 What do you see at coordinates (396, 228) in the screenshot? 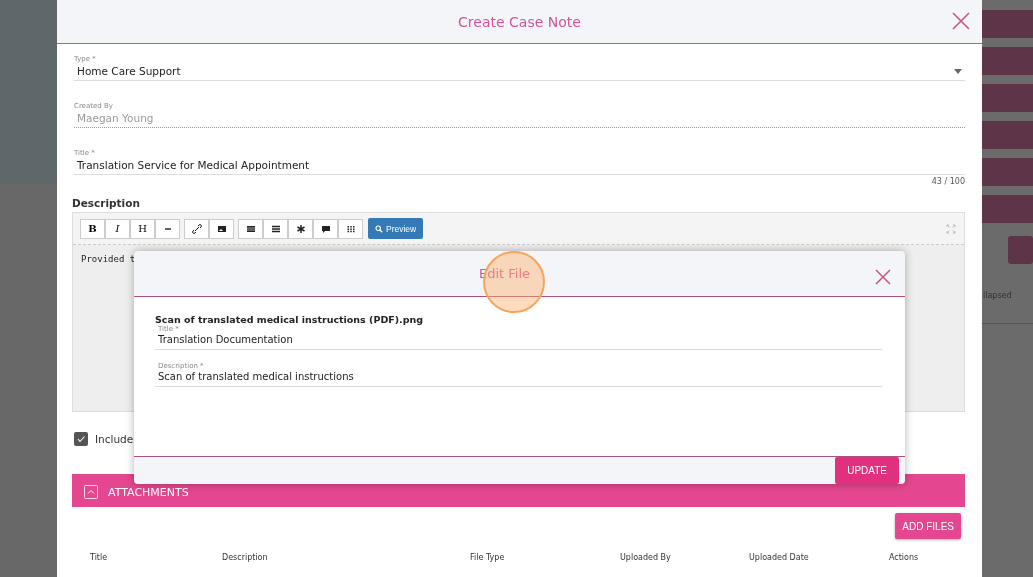
I see `preview-button: Preview` at bounding box center [396, 228].